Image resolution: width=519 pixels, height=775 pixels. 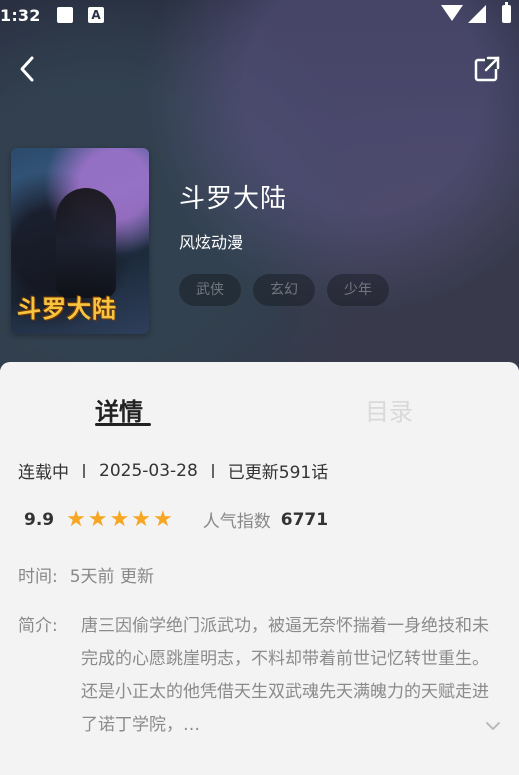 I want to click on back-button, so click(x=28, y=69).